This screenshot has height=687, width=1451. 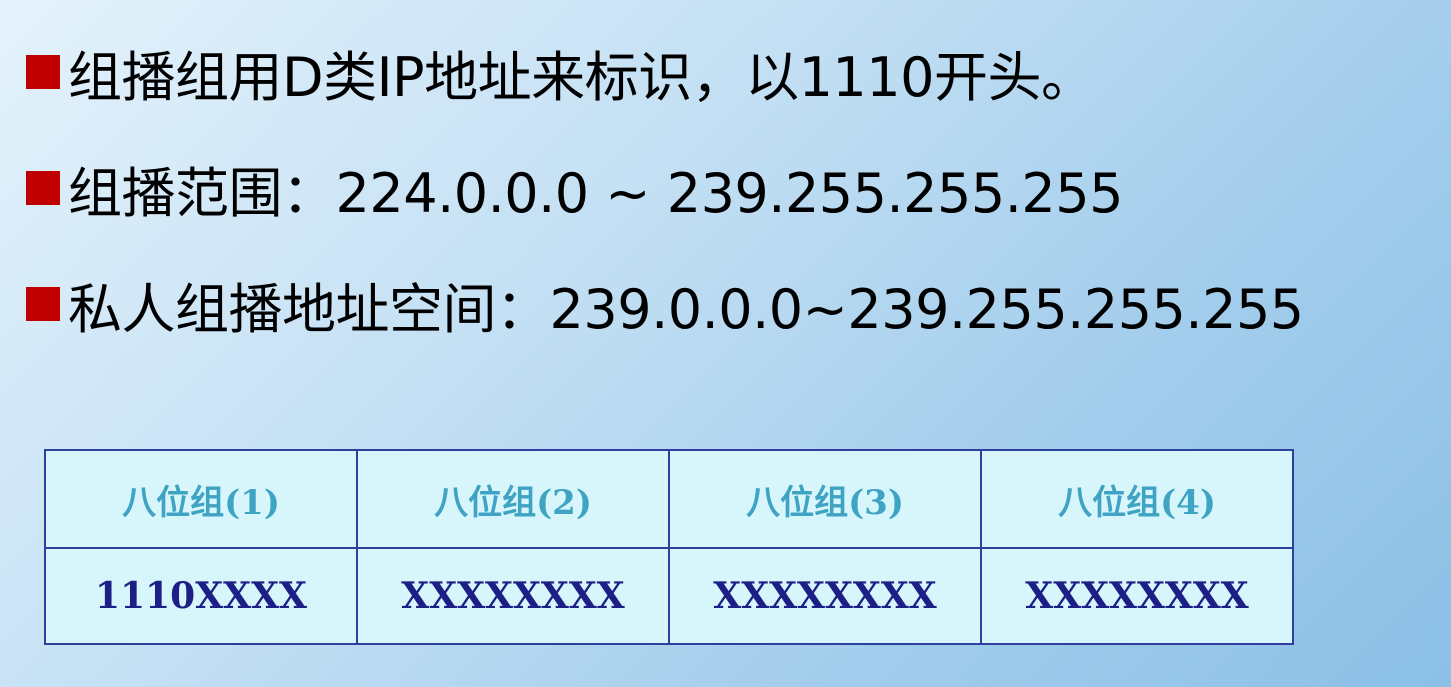 I want to click on table-header-cell: 八位组(2), so click(x=513, y=499).